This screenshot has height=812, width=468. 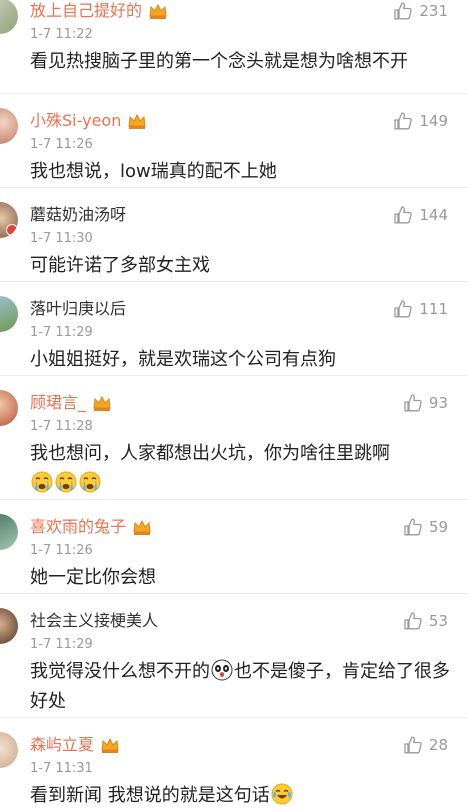 I want to click on like-button: 53, so click(x=425, y=621).